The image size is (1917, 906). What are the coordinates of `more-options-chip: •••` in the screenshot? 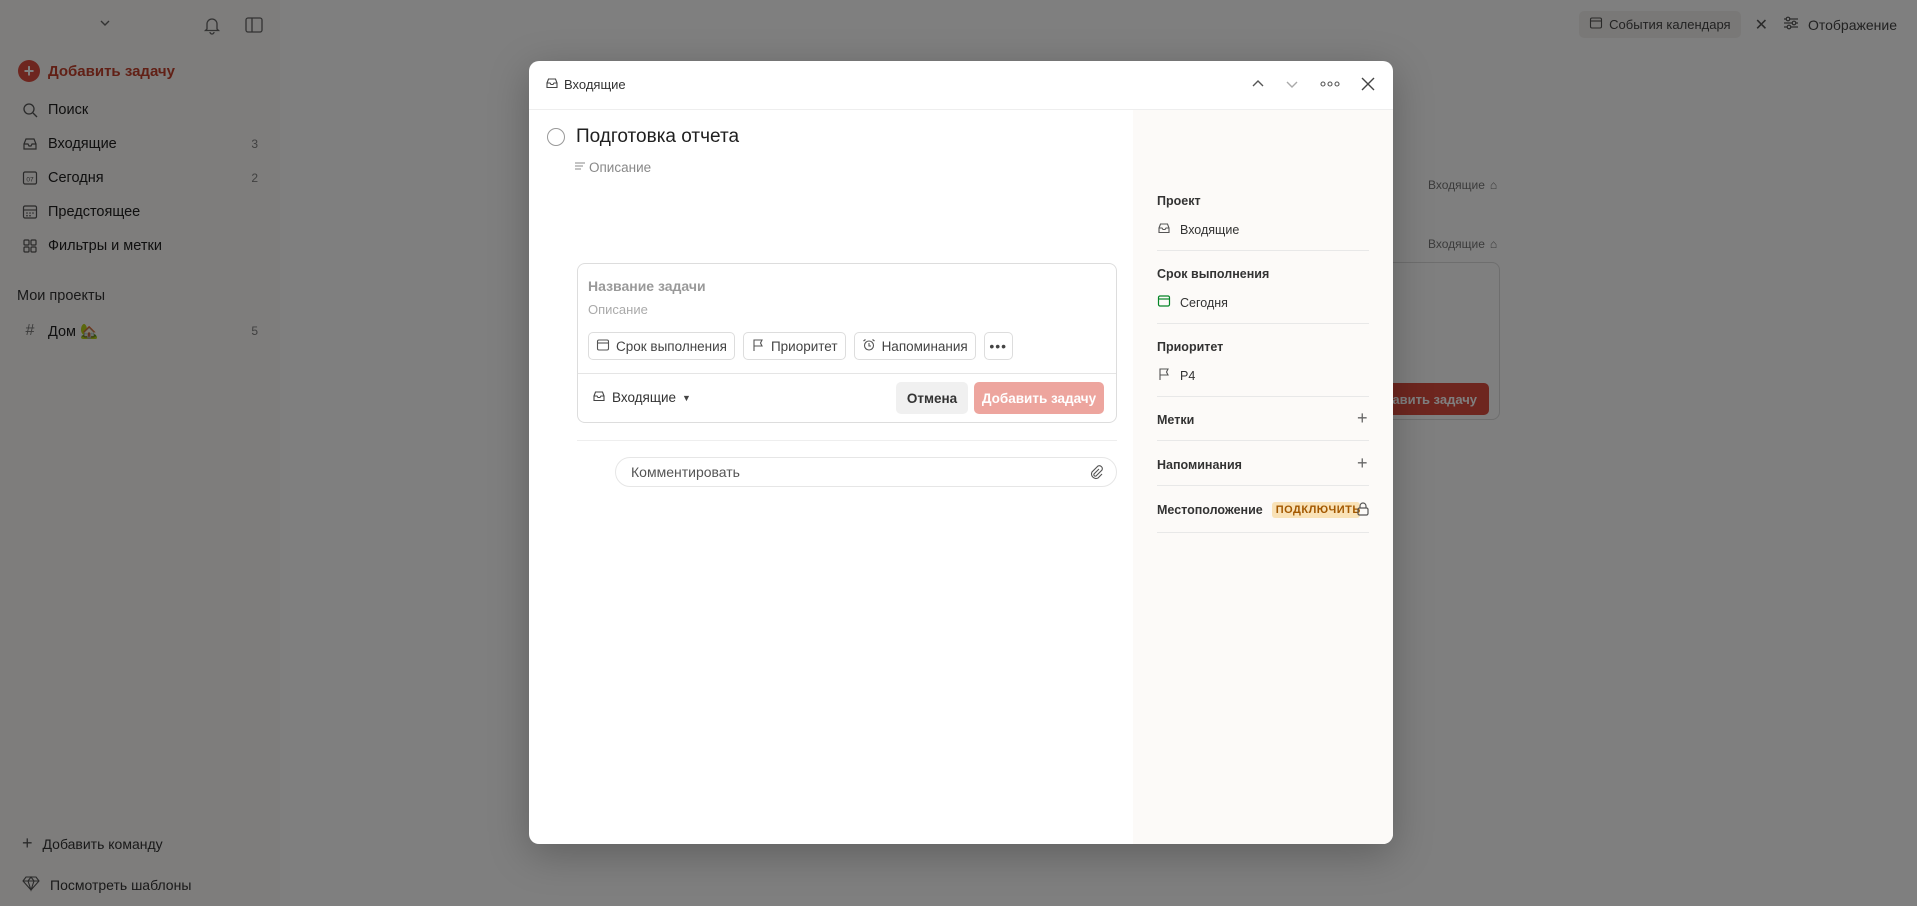 It's located at (998, 346).